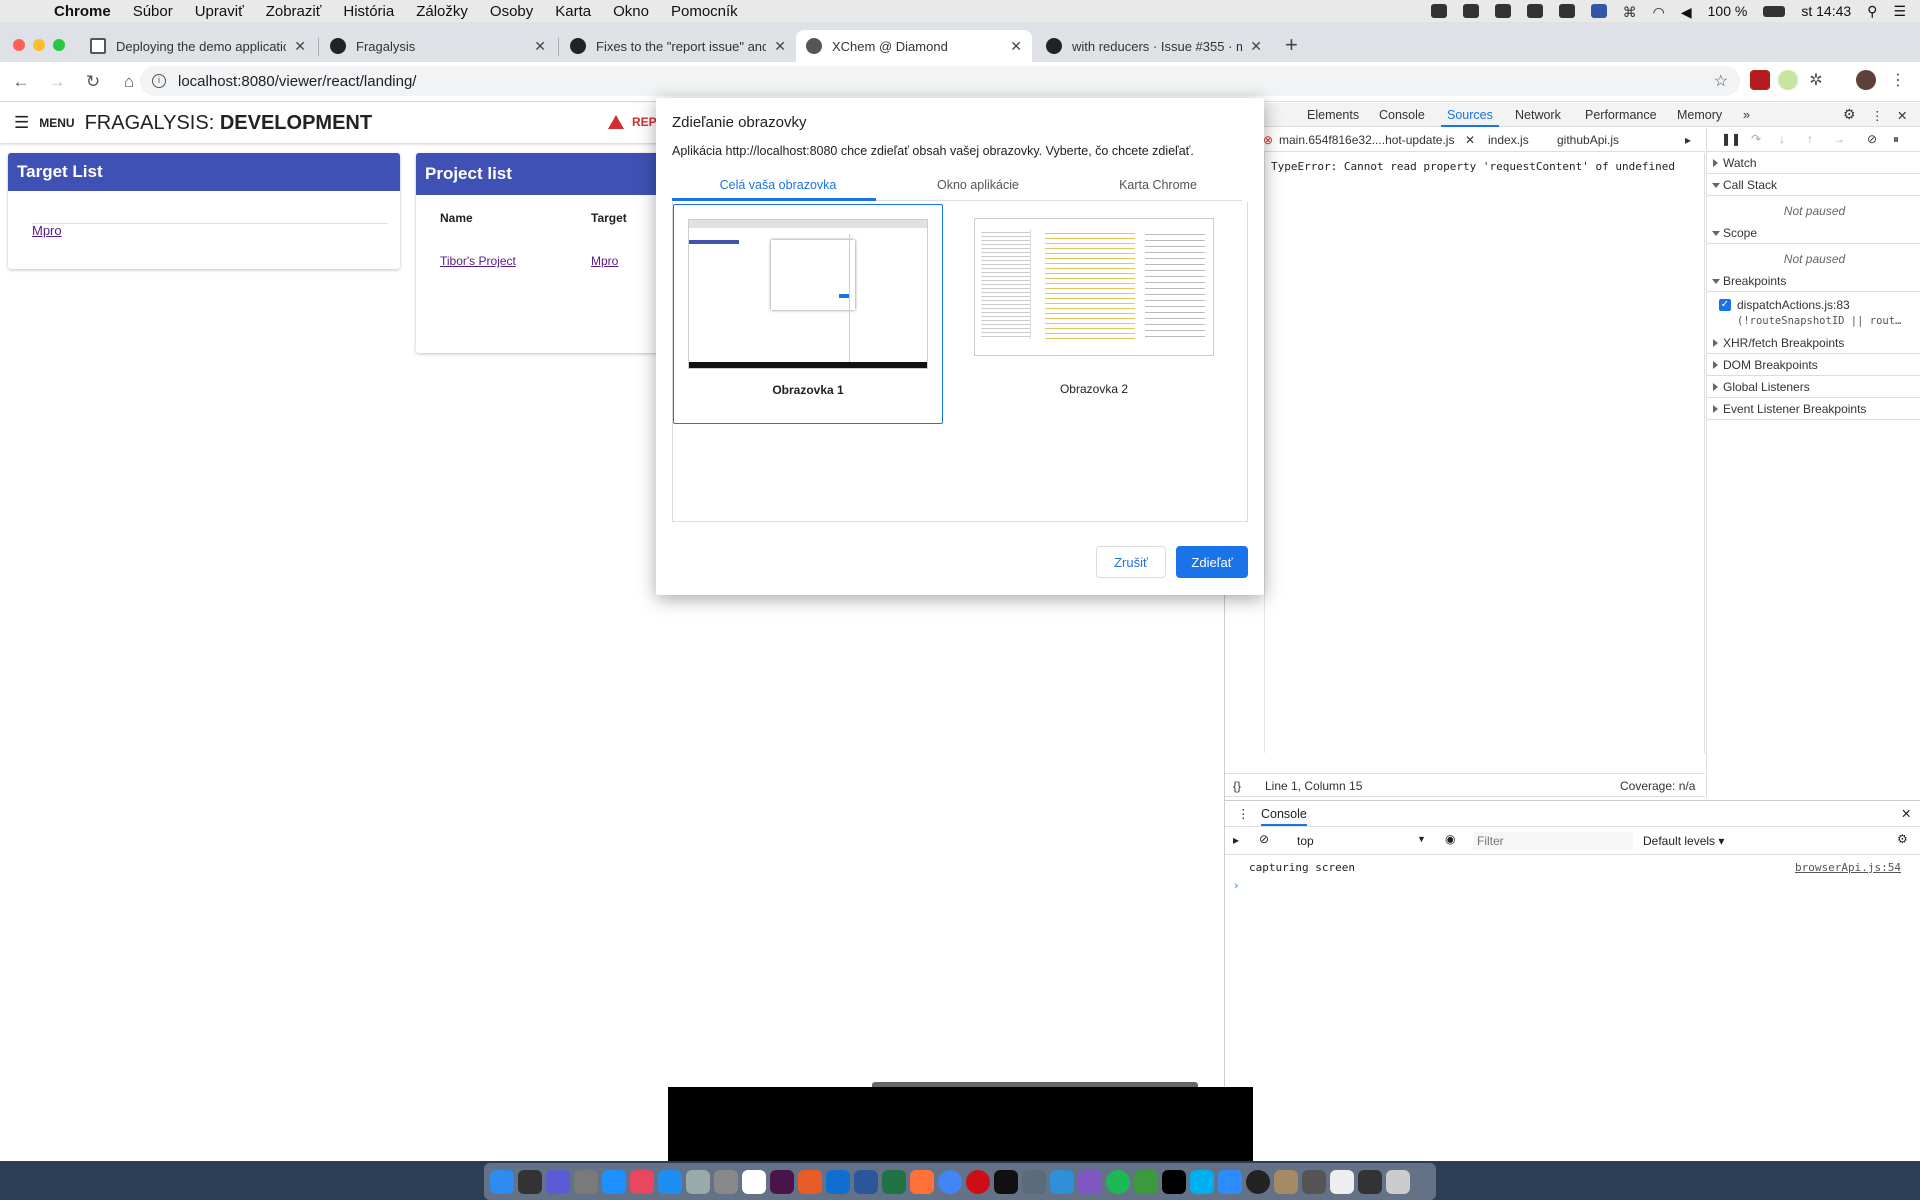 This screenshot has width=1920, height=1200. I want to click on menu-osoby: Osoby, so click(511, 11).